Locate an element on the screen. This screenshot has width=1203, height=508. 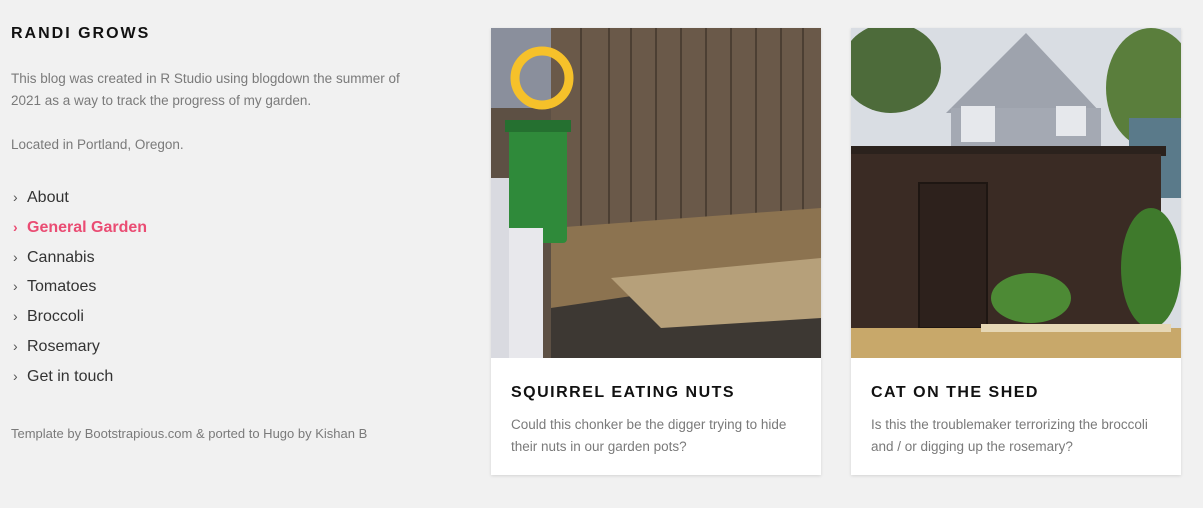
nav-item-label: Cannabis is located at coordinates (61, 257).